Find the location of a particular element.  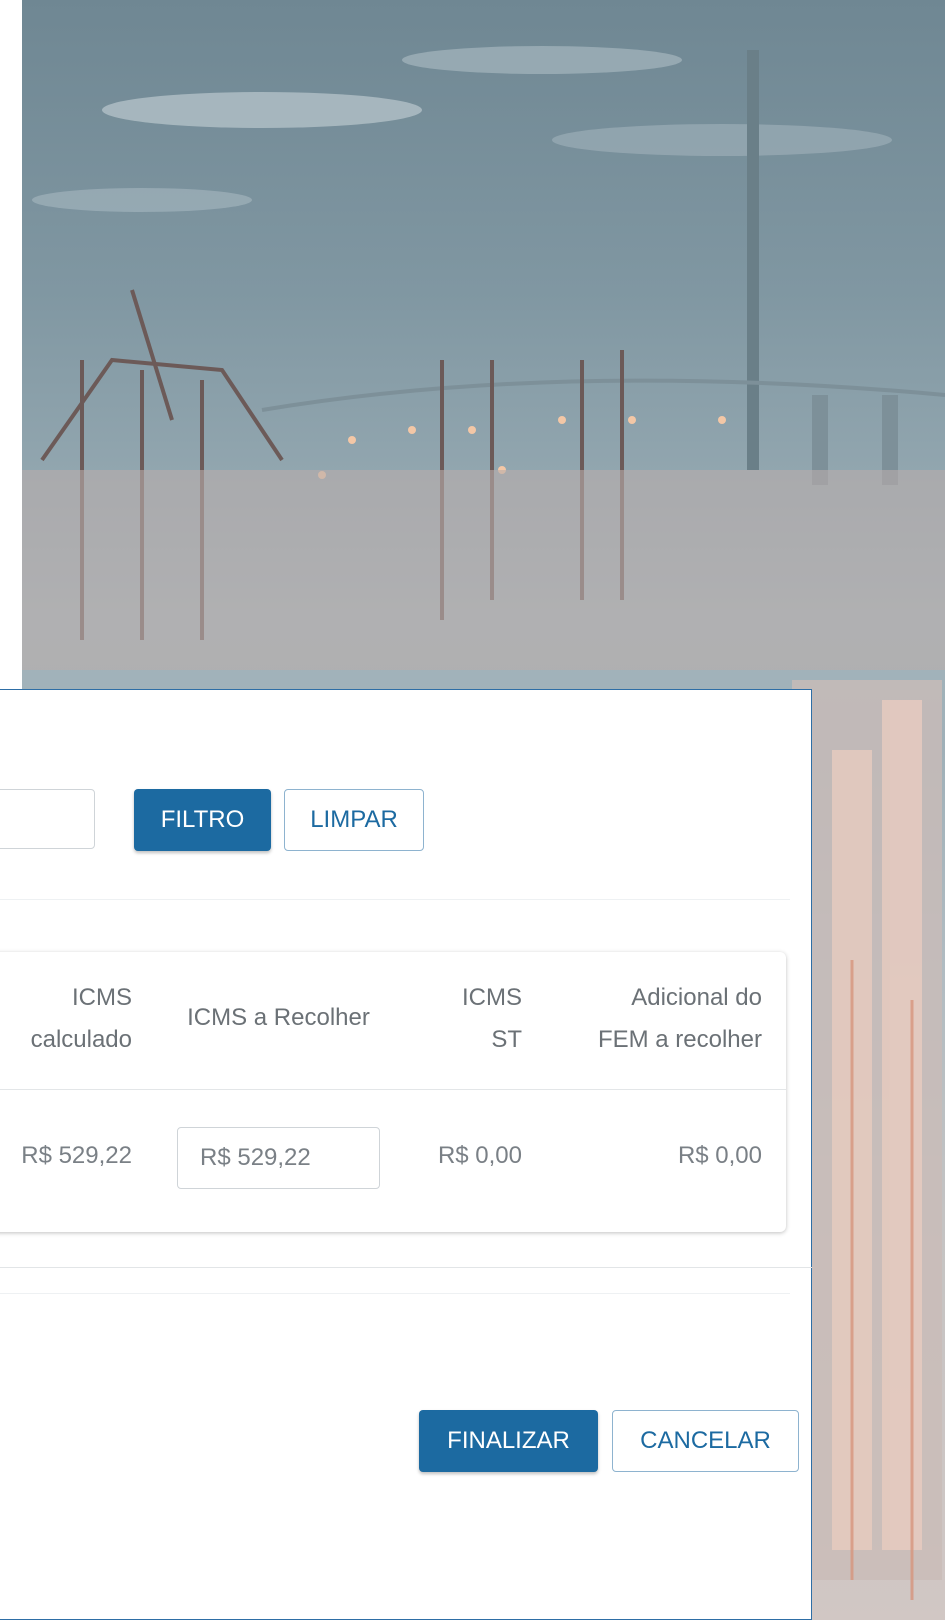

clear-button-label: LIMPAR is located at coordinates (354, 819).